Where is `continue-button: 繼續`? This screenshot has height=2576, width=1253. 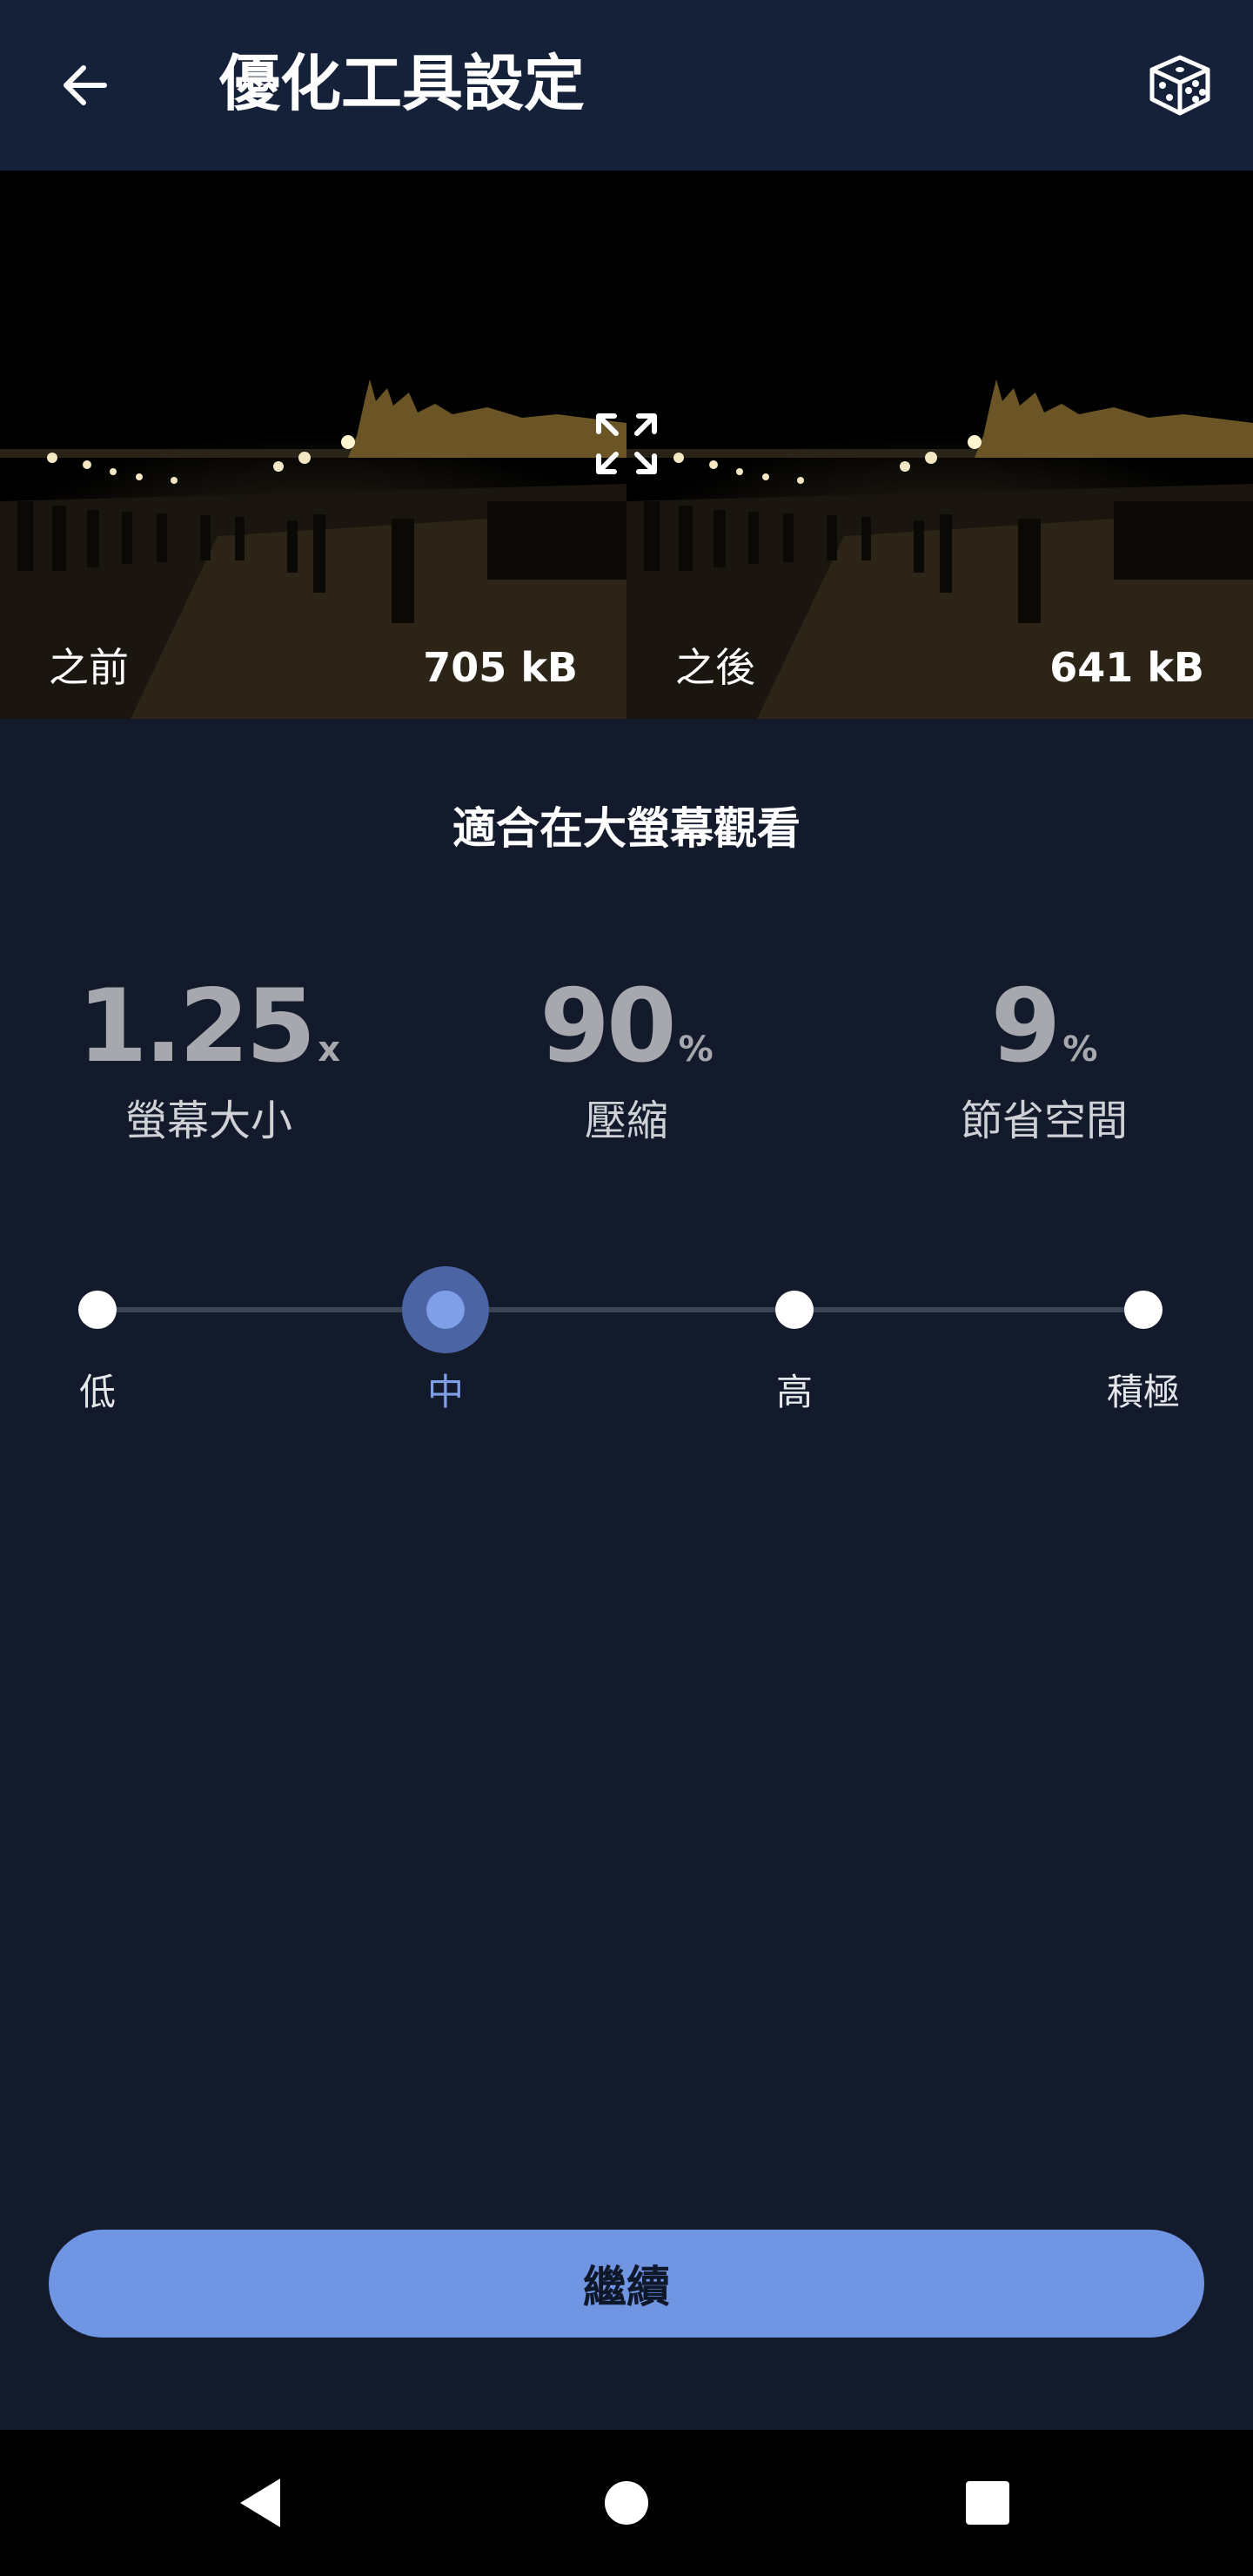
continue-button: 繼續 is located at coordinates (626, 2284).